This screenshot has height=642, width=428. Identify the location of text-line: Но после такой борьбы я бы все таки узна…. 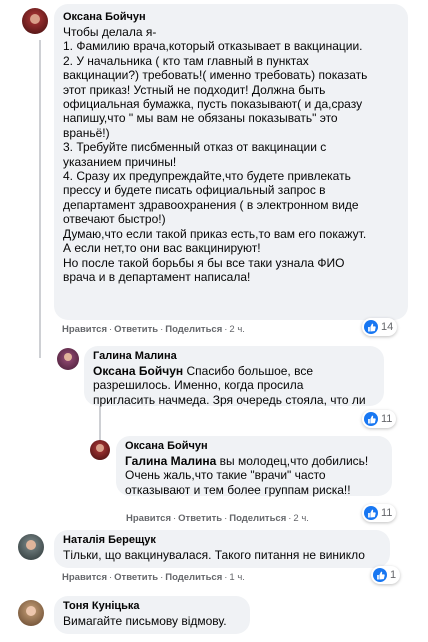
(204, 262).